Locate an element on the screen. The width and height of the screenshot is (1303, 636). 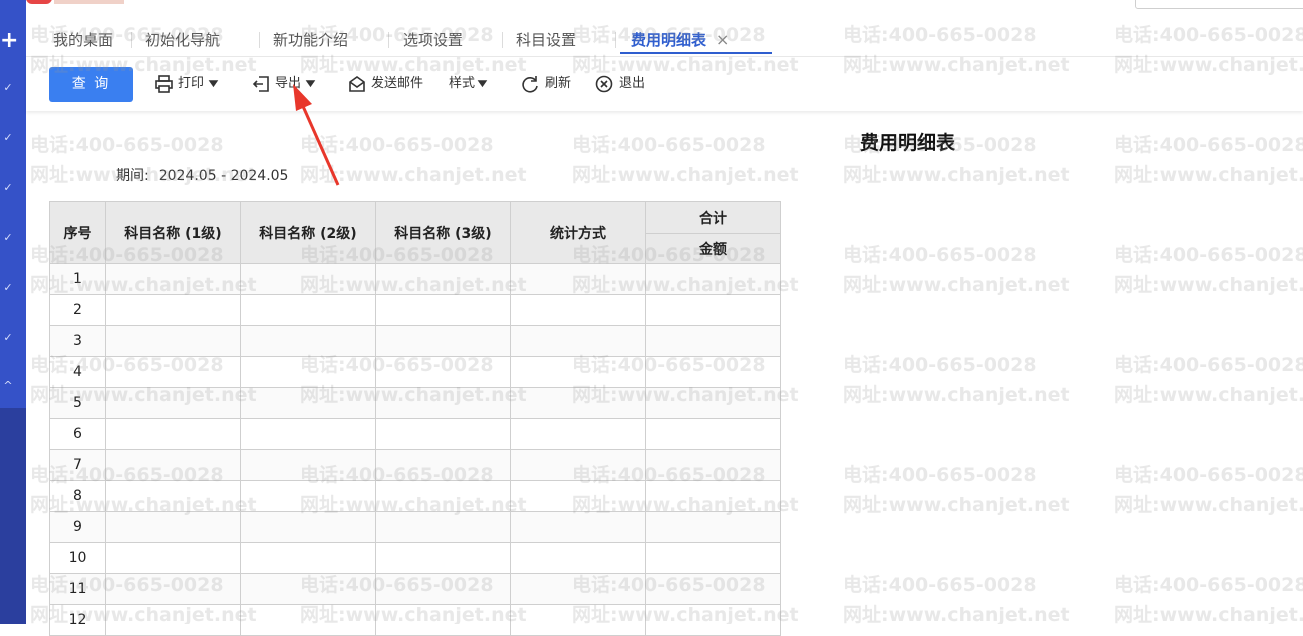
refresh-button: 刷新 is located at coordinates (551, 84).